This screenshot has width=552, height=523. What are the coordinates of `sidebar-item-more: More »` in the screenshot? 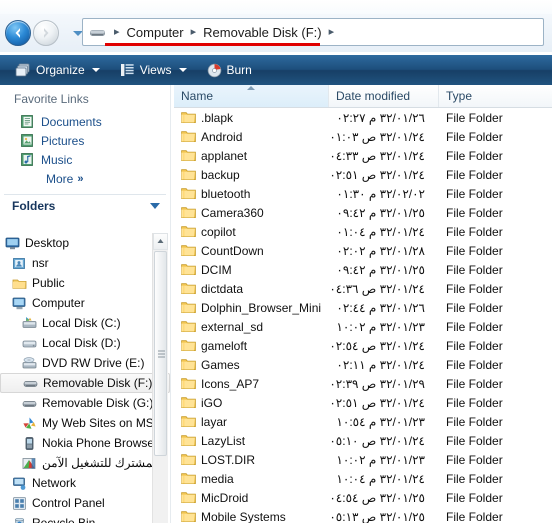 It's located at (85, 178).